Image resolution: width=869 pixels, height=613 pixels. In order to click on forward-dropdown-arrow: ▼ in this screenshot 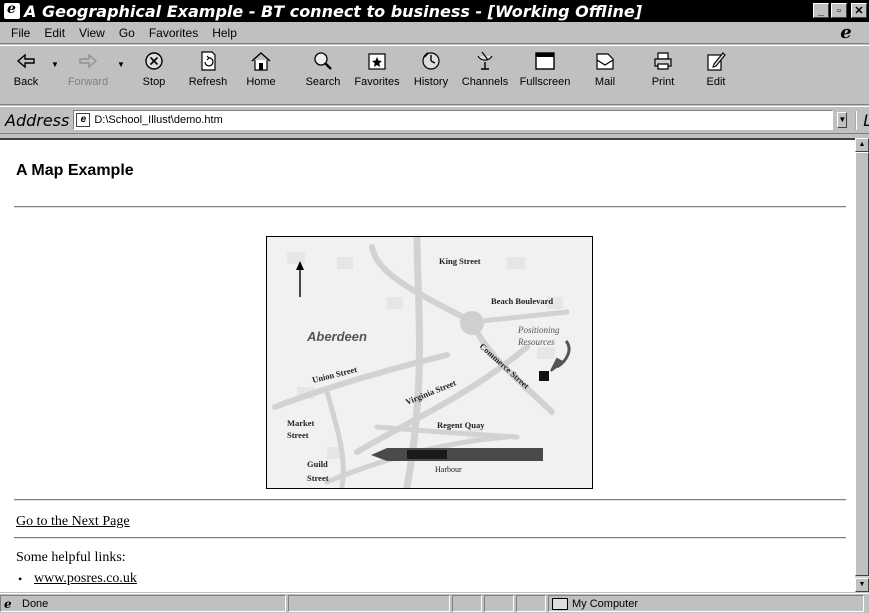, I will do `click(121, 74)`.